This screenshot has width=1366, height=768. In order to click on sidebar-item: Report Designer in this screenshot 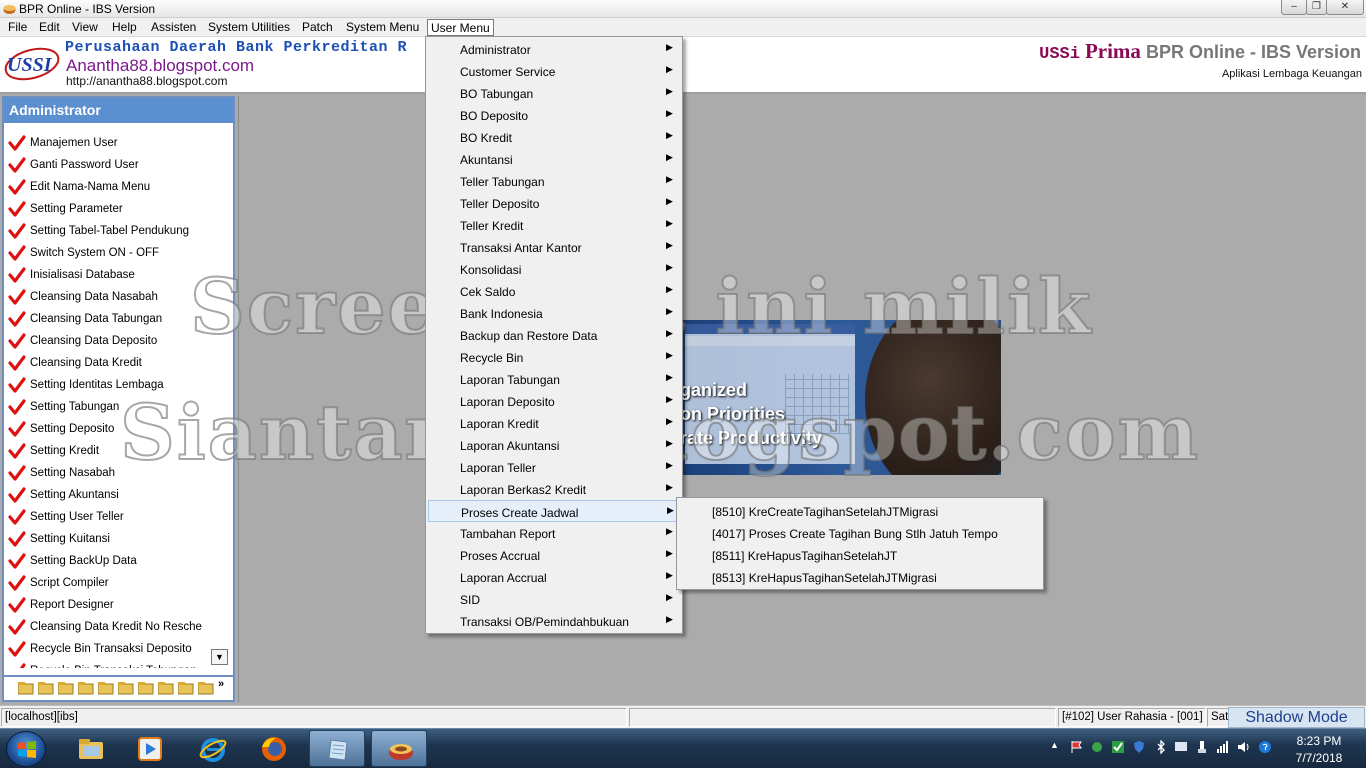, I will do `click(118, 604)`.